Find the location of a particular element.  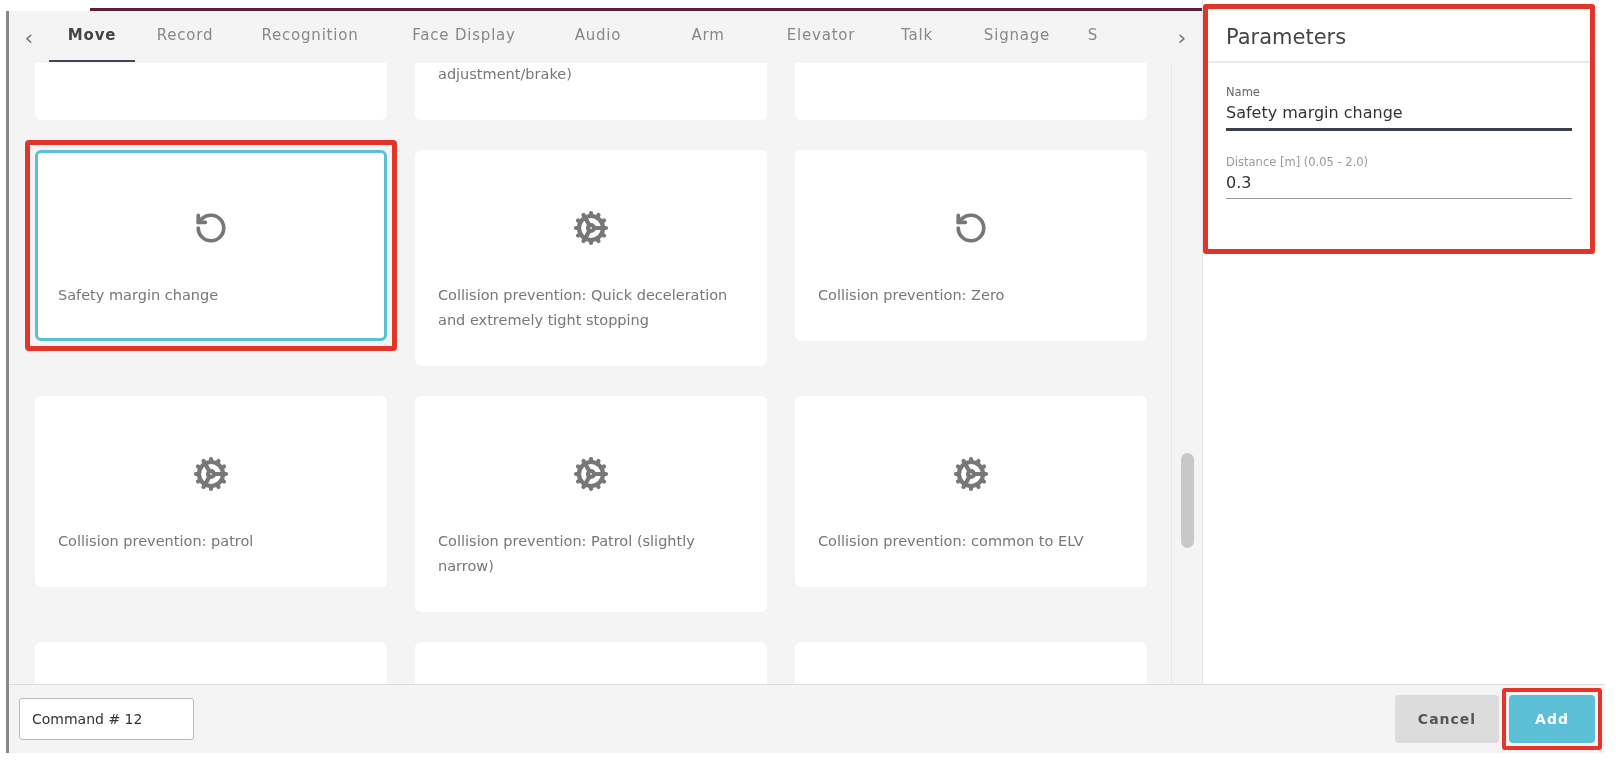

panel-title: Parameters is located at coordinates (1399, 36).